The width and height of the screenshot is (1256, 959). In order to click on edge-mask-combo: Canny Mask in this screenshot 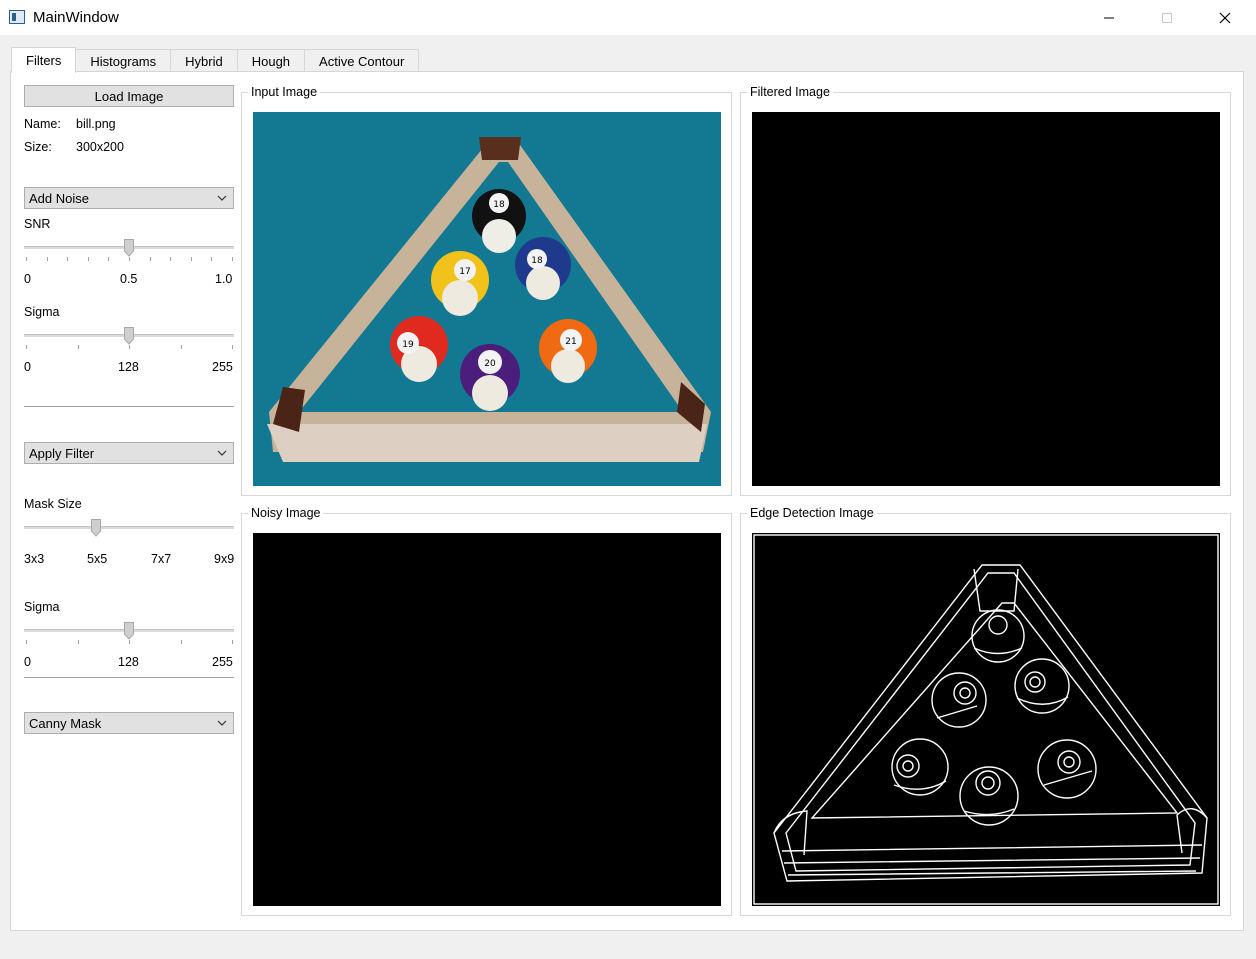, I will do `click(129, 723)`.